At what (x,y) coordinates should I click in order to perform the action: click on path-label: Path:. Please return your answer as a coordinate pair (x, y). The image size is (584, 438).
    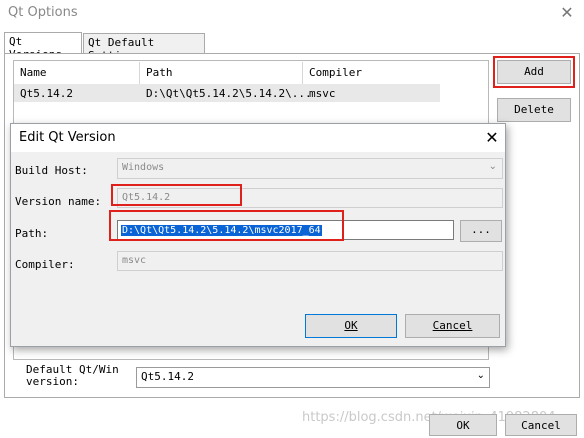
    Looking at the image, I should click on (32, 233).